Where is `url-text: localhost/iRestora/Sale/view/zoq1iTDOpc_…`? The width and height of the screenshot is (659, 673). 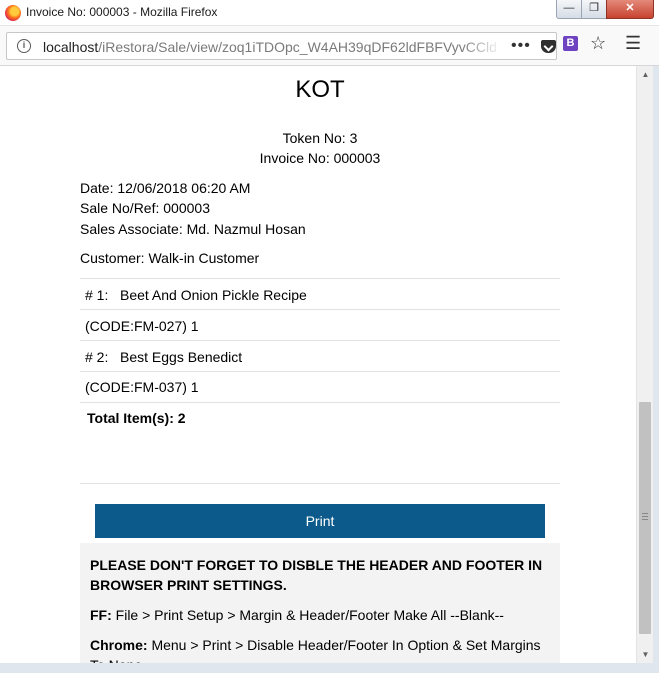
url-text: localhost/iRestora/Sale/view/zoq1iTDOpc_… is located at coordinates (270, 47).